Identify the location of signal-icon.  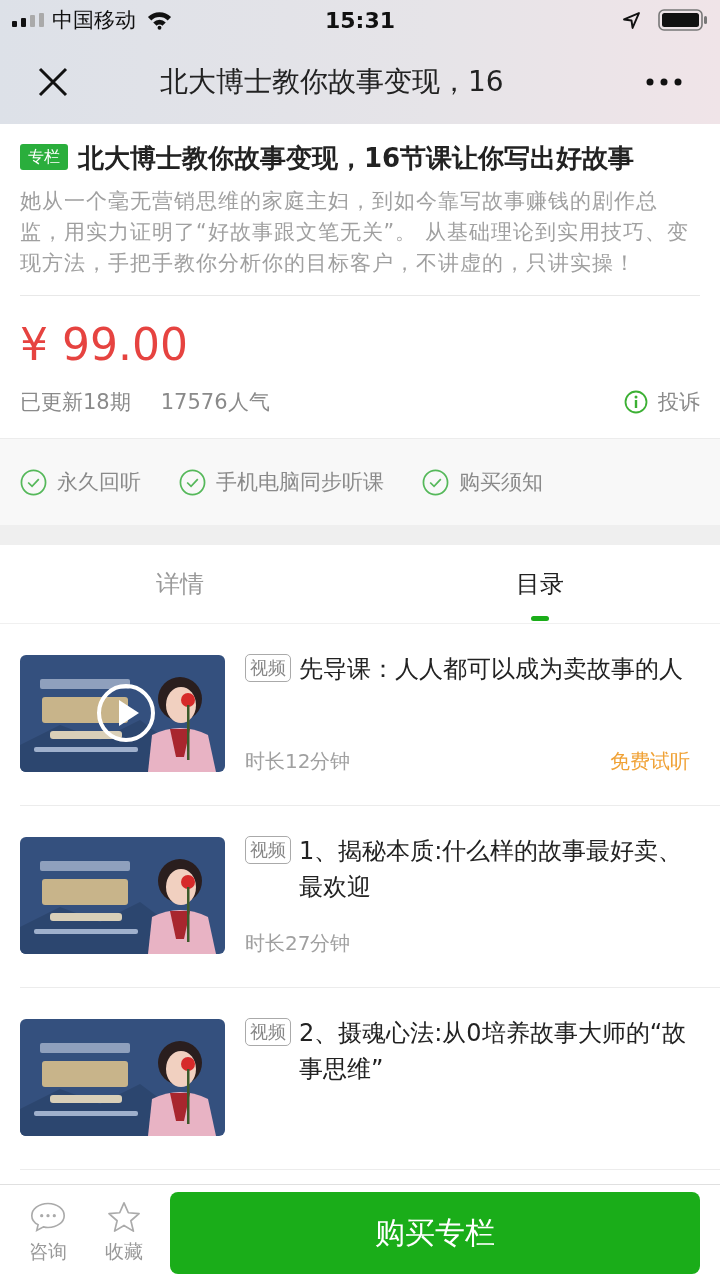
(29, 20).